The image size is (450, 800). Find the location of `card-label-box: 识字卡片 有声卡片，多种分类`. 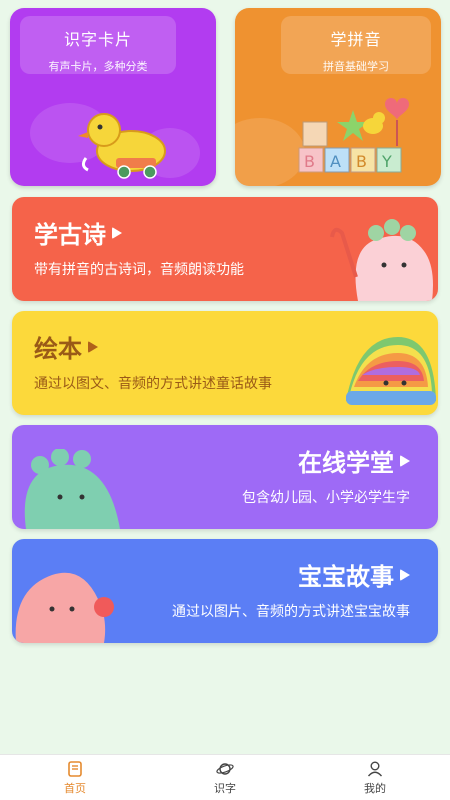

card-label-box: 识字卡片 有声卡片，多种分类 is located at coordinates (98, 45).